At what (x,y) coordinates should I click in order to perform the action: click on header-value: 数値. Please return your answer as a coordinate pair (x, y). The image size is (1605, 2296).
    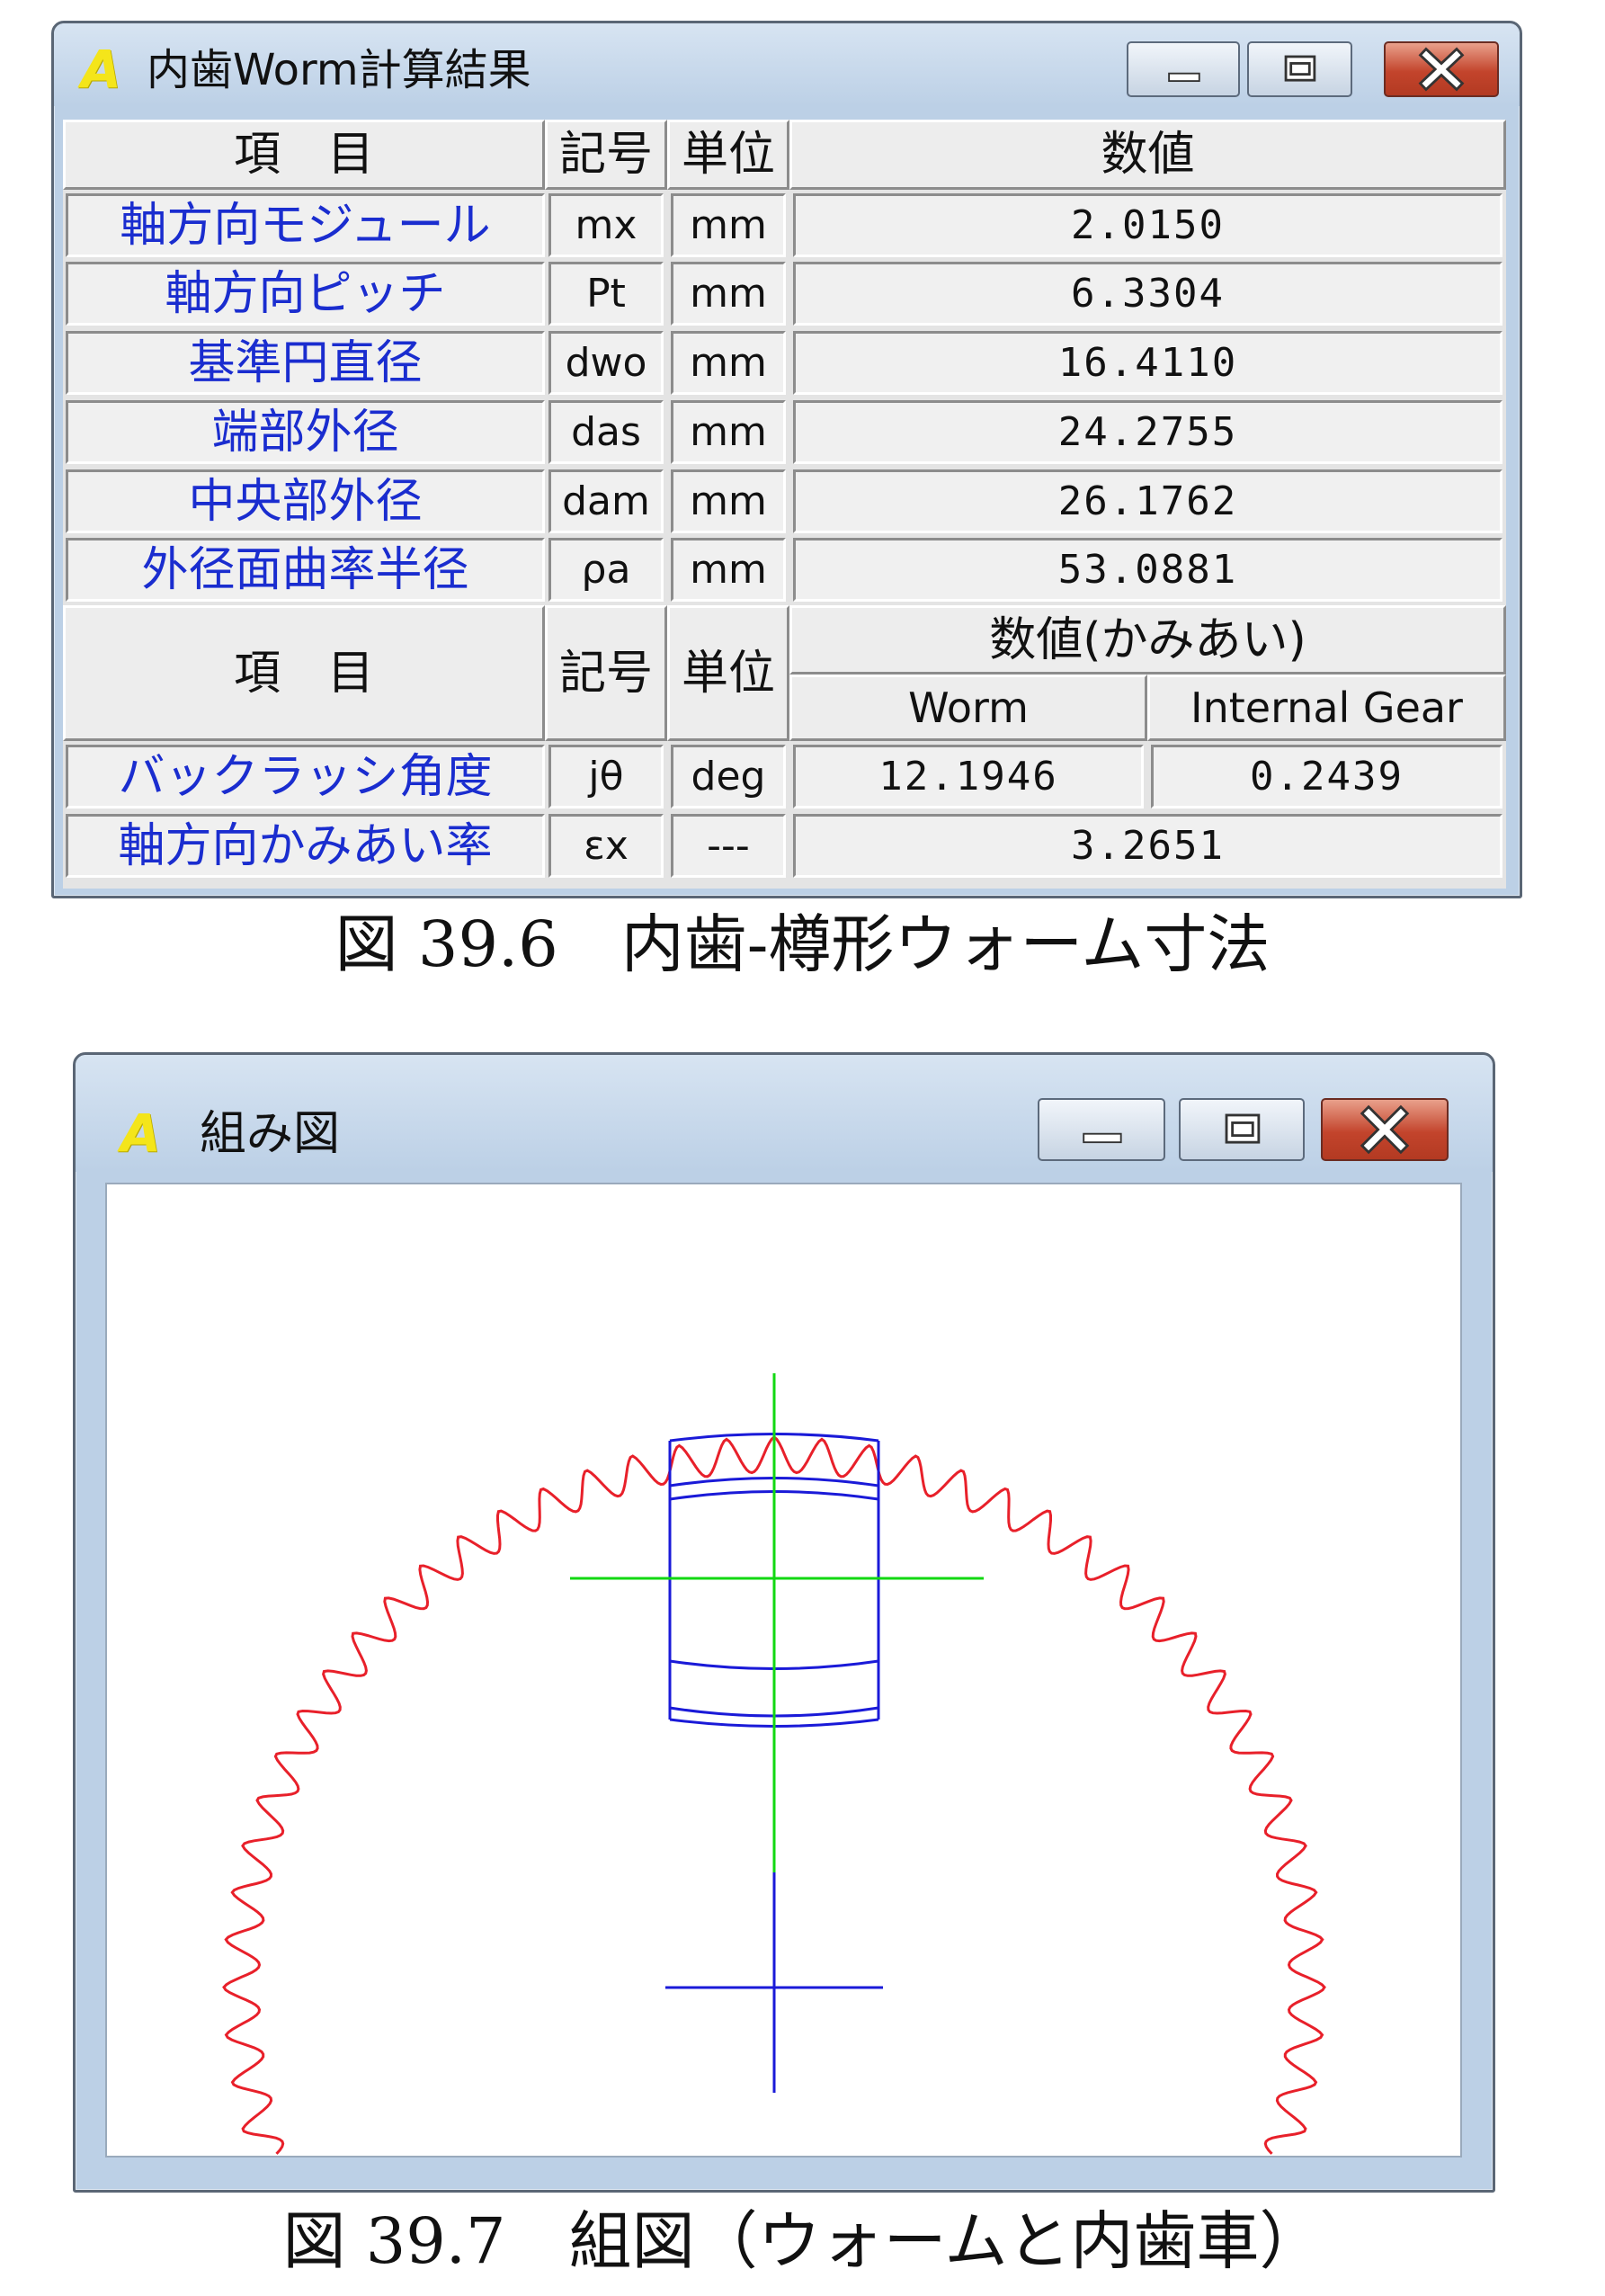
    Looking at the image, I should click on (1147, 155).